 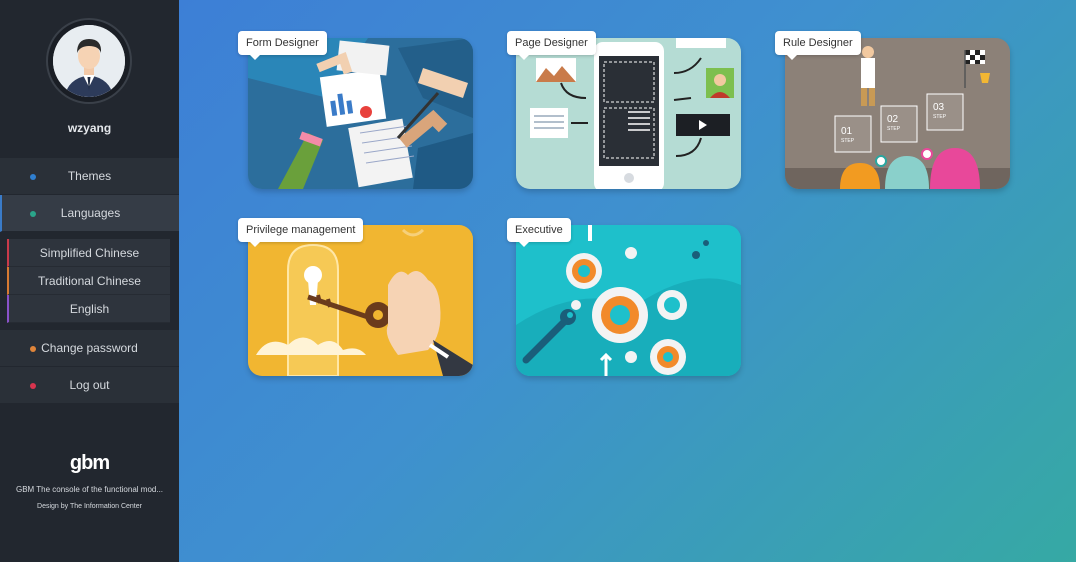 I want to click on step-number-03: 03, so click(x=939, y=107).